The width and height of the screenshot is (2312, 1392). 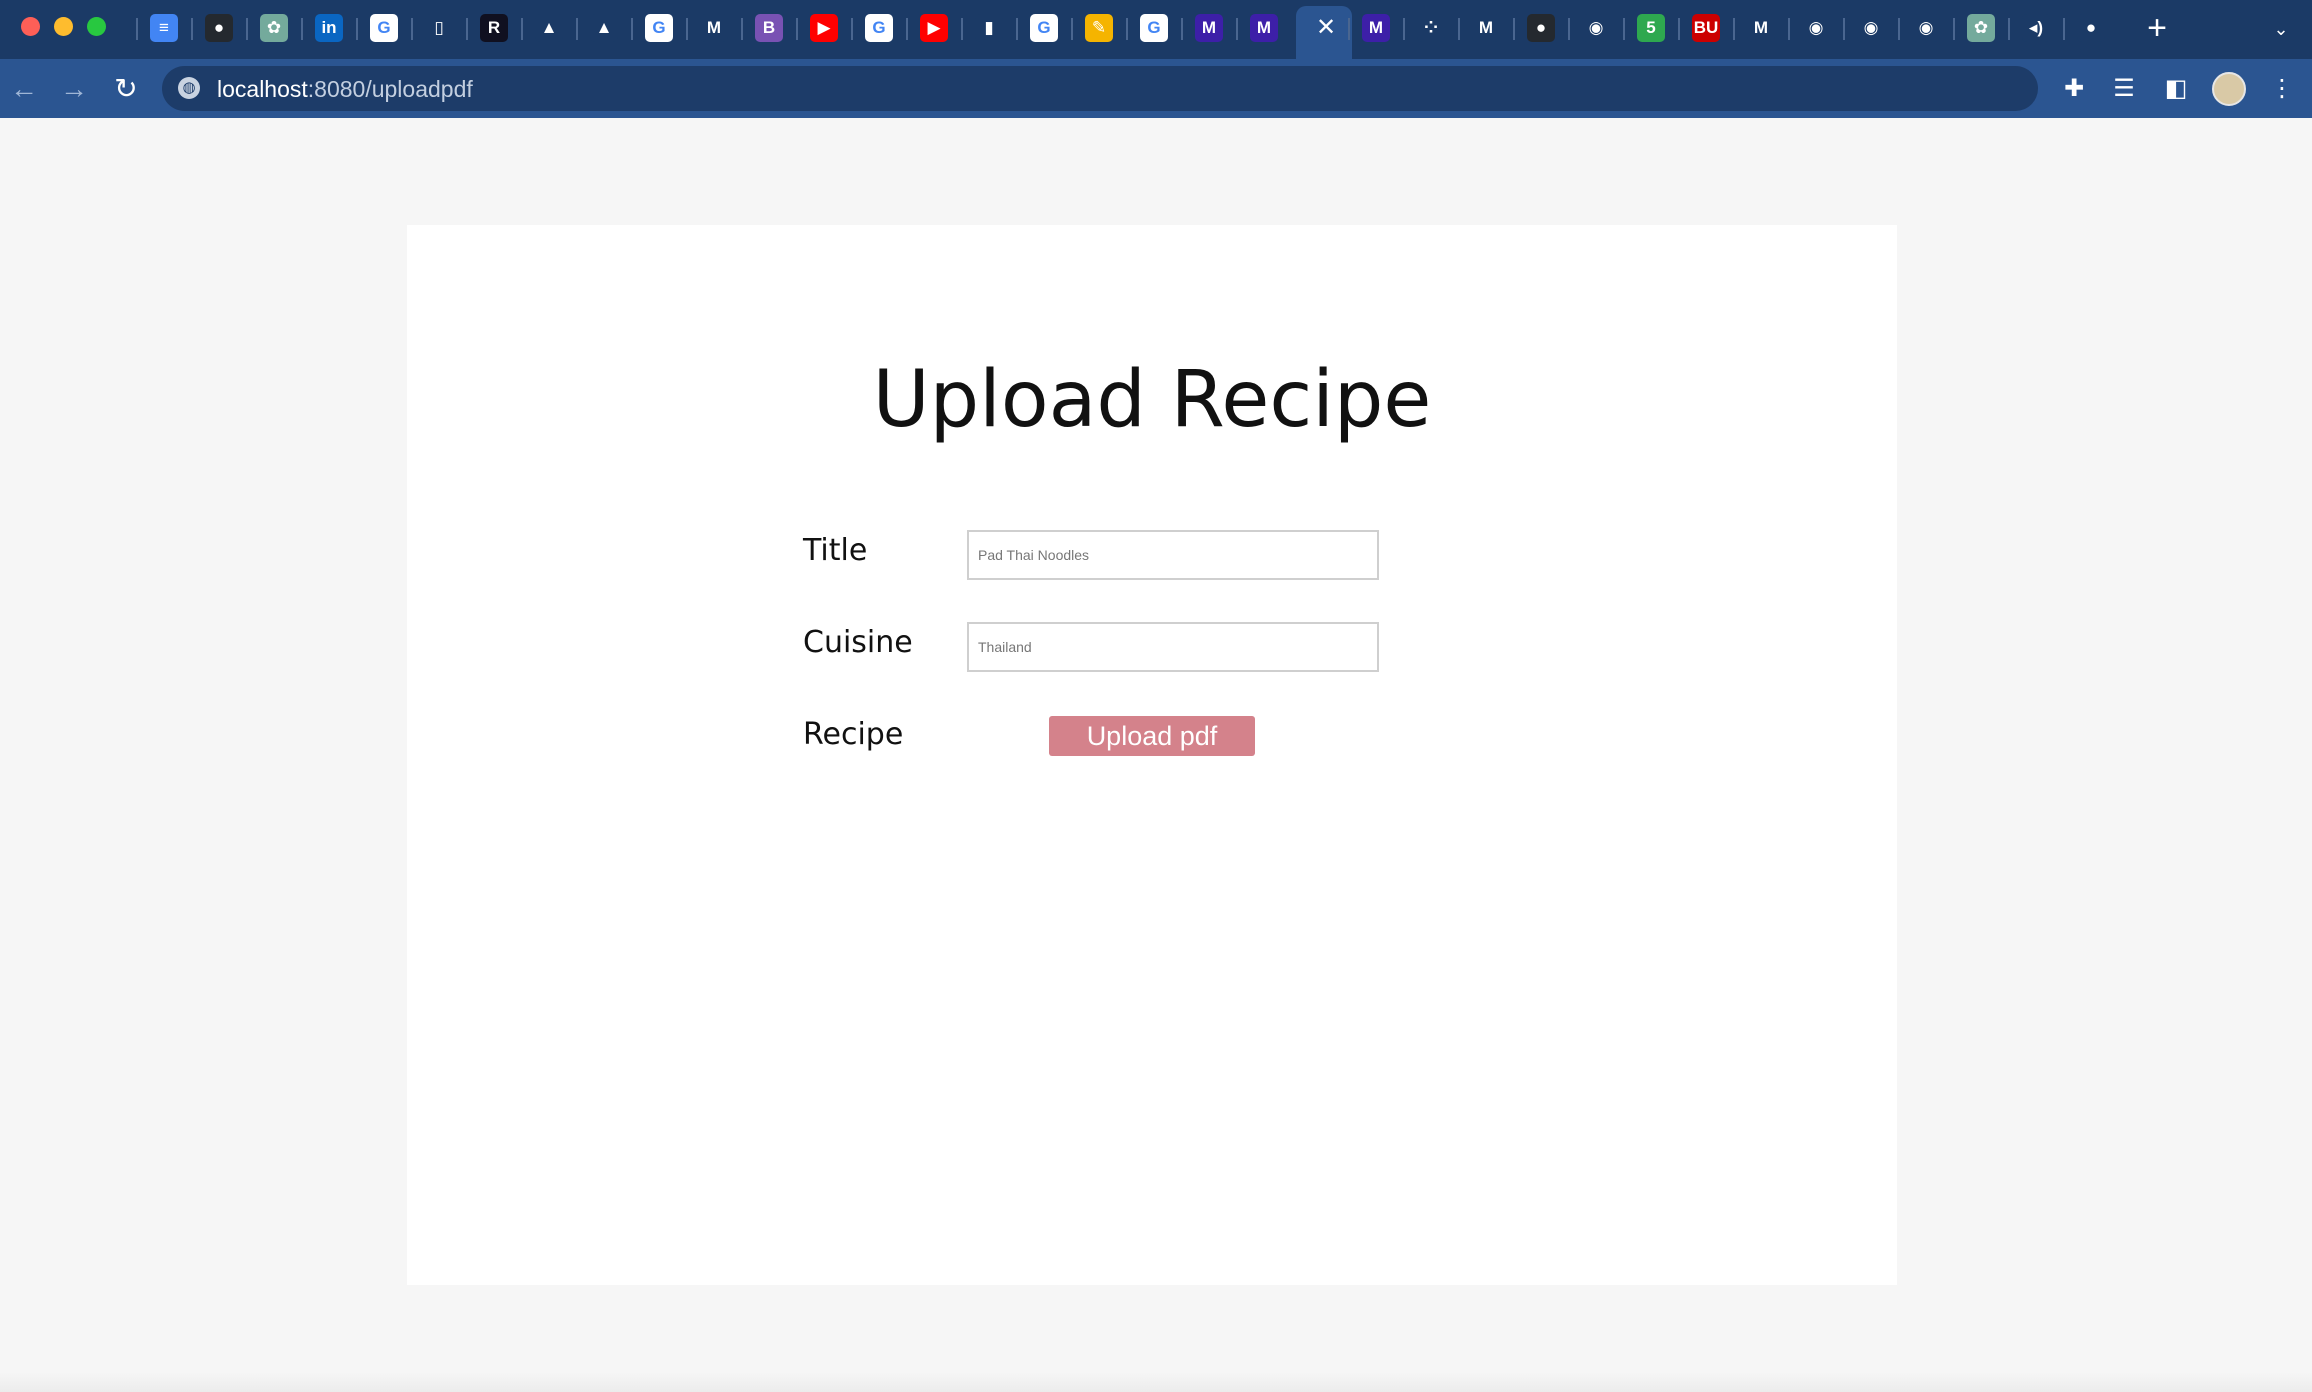 I want to click on analytics-icon: ▮, so click(x=989, y=28).